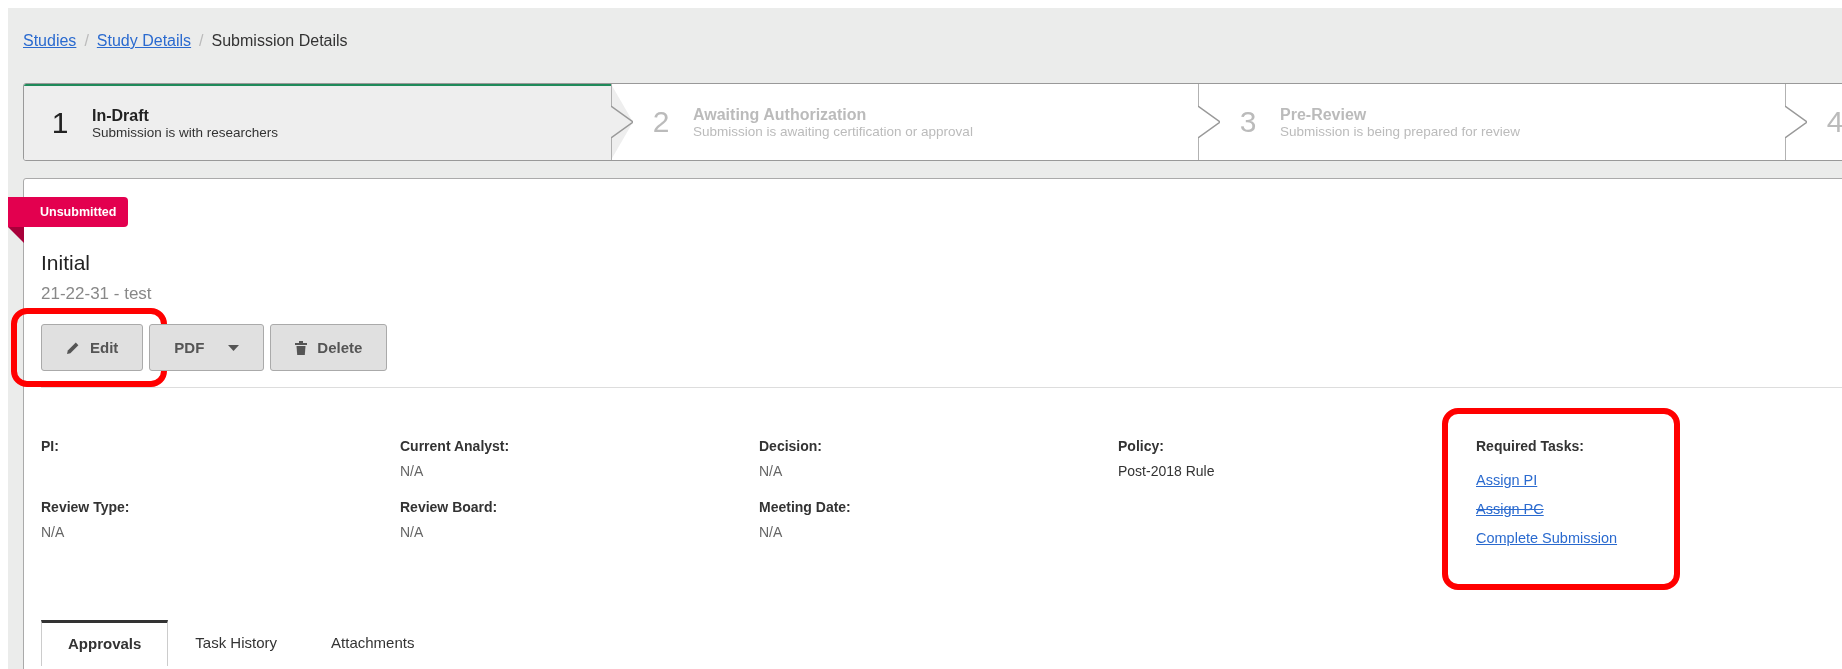 This screenshot has height=669, width=1842. Describe the element at coordinates (185, 132) in the screenshot. I see `step-description: Submission is with researchers` at that location.